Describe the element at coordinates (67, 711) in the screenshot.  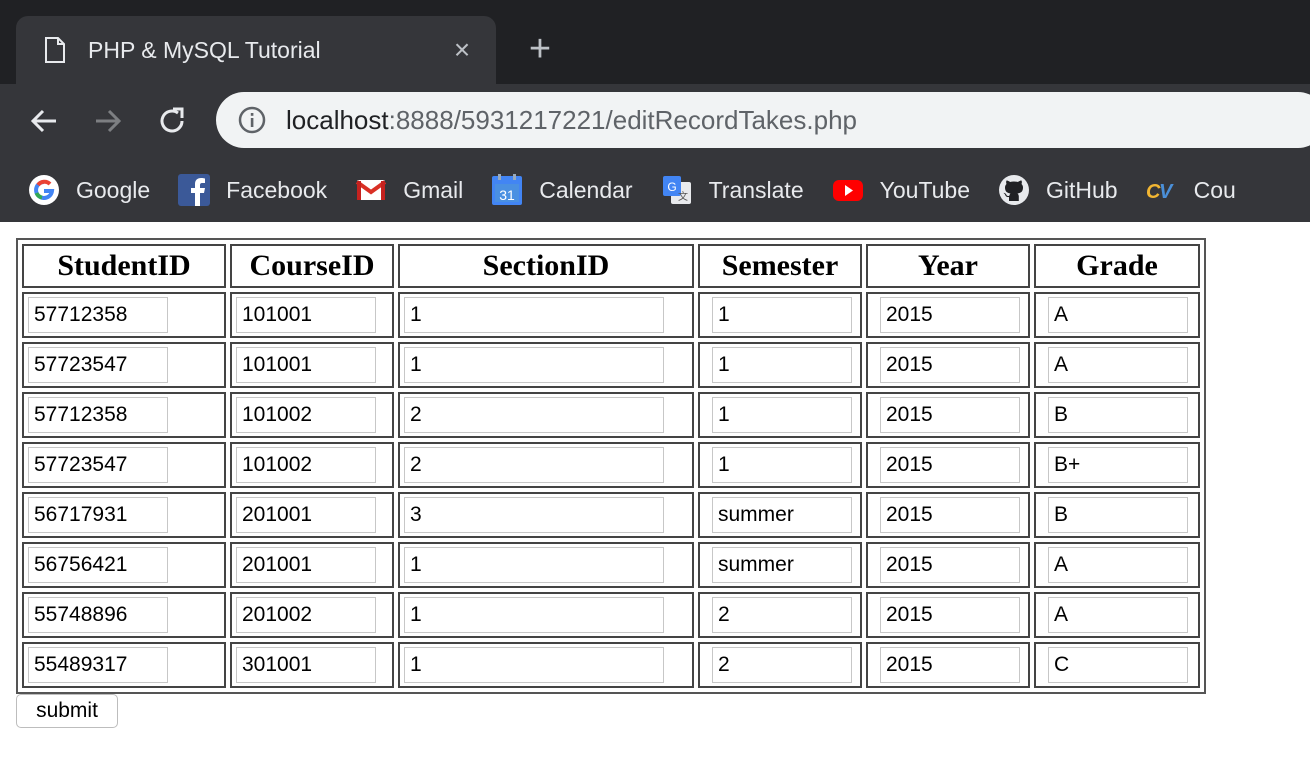
I see `submit-button: submit` at that location.